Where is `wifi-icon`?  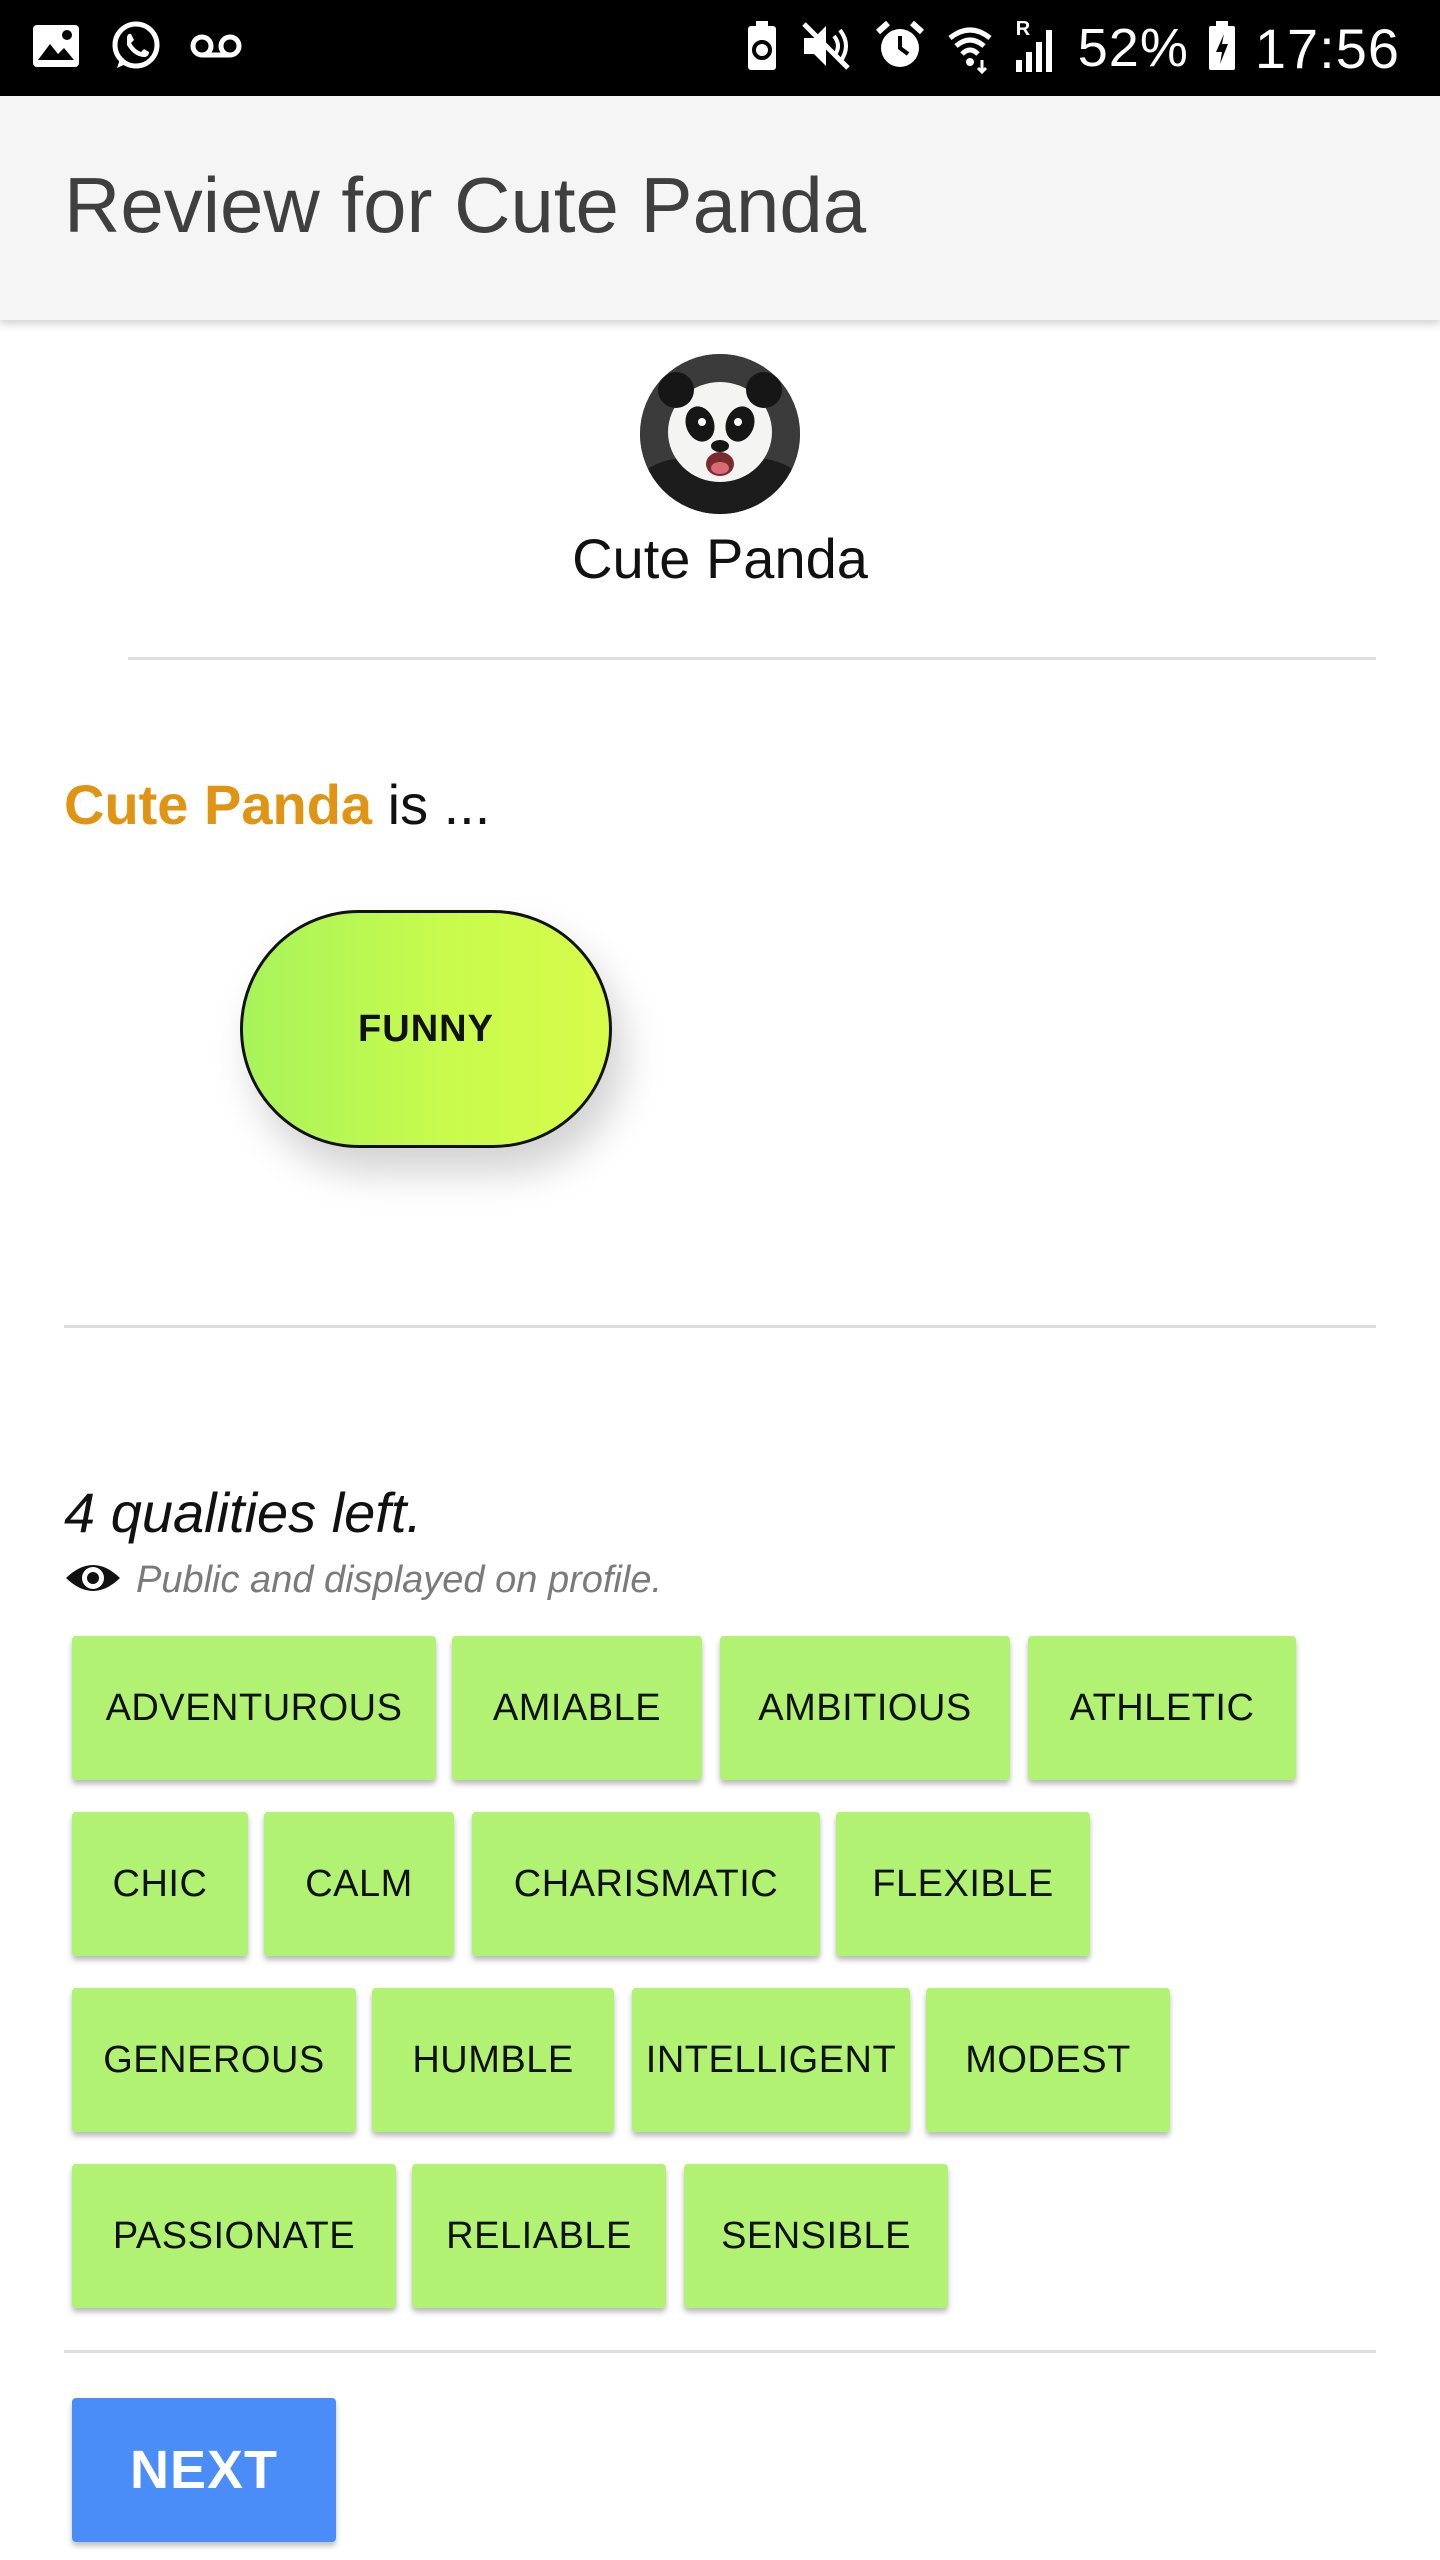 wifi-icon is located at coordinates (970, 48).